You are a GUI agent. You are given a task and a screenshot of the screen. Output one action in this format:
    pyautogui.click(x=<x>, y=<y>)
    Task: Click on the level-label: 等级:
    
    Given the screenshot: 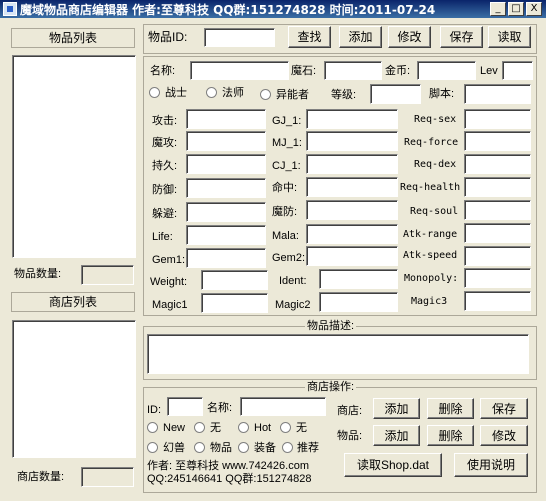 What is the action you would take?
    pyautogui.click(x=344, y=95)
    